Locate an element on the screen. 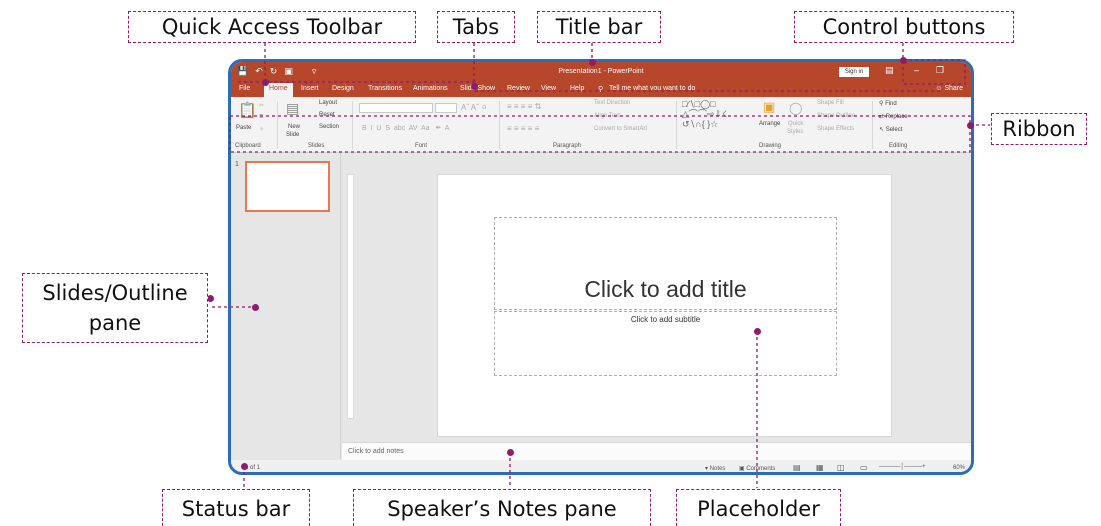 This screenshot has width=1101, height=526. tab-insert: Insert is located at coordinates (310, 88).